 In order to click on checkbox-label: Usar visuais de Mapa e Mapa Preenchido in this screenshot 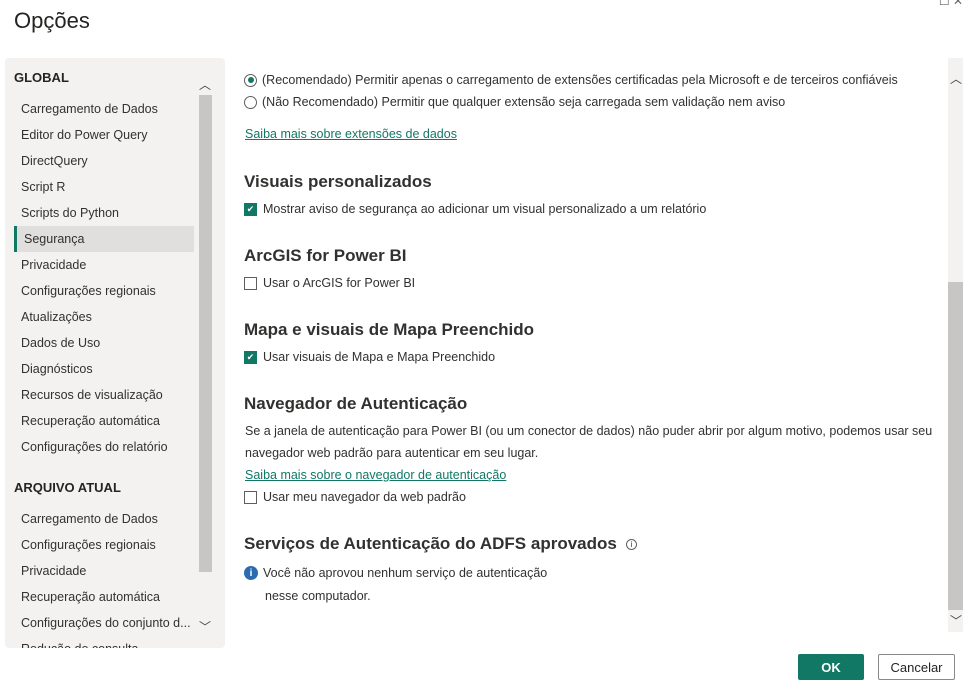, I will do `click(379, 357)`.